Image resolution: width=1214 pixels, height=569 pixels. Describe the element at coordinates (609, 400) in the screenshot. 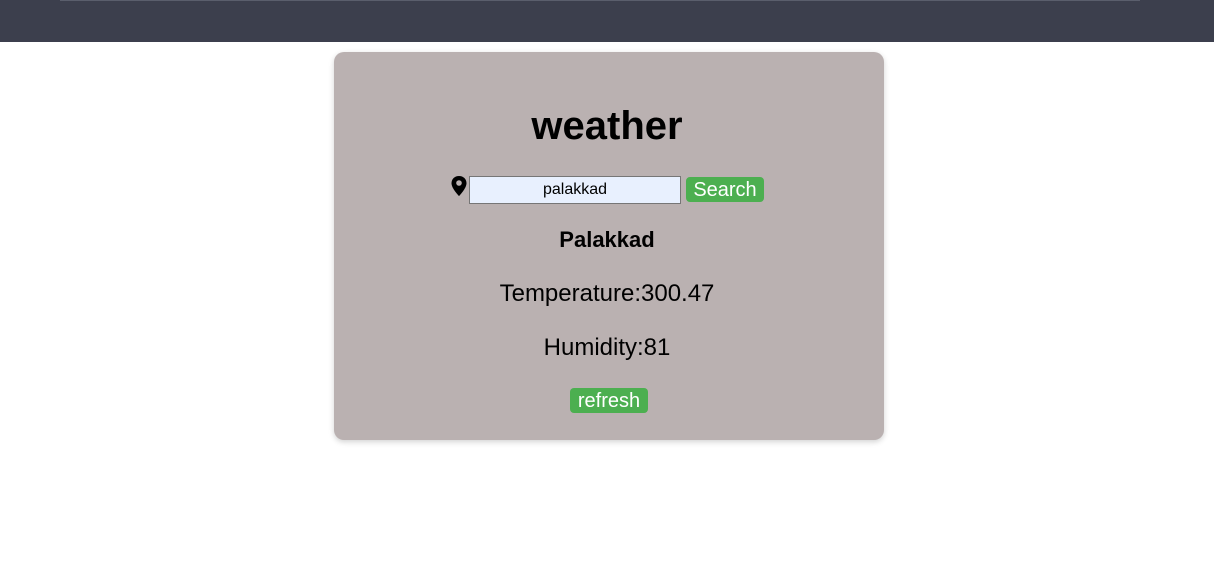

I see `refresh-button: refresh` at that location.